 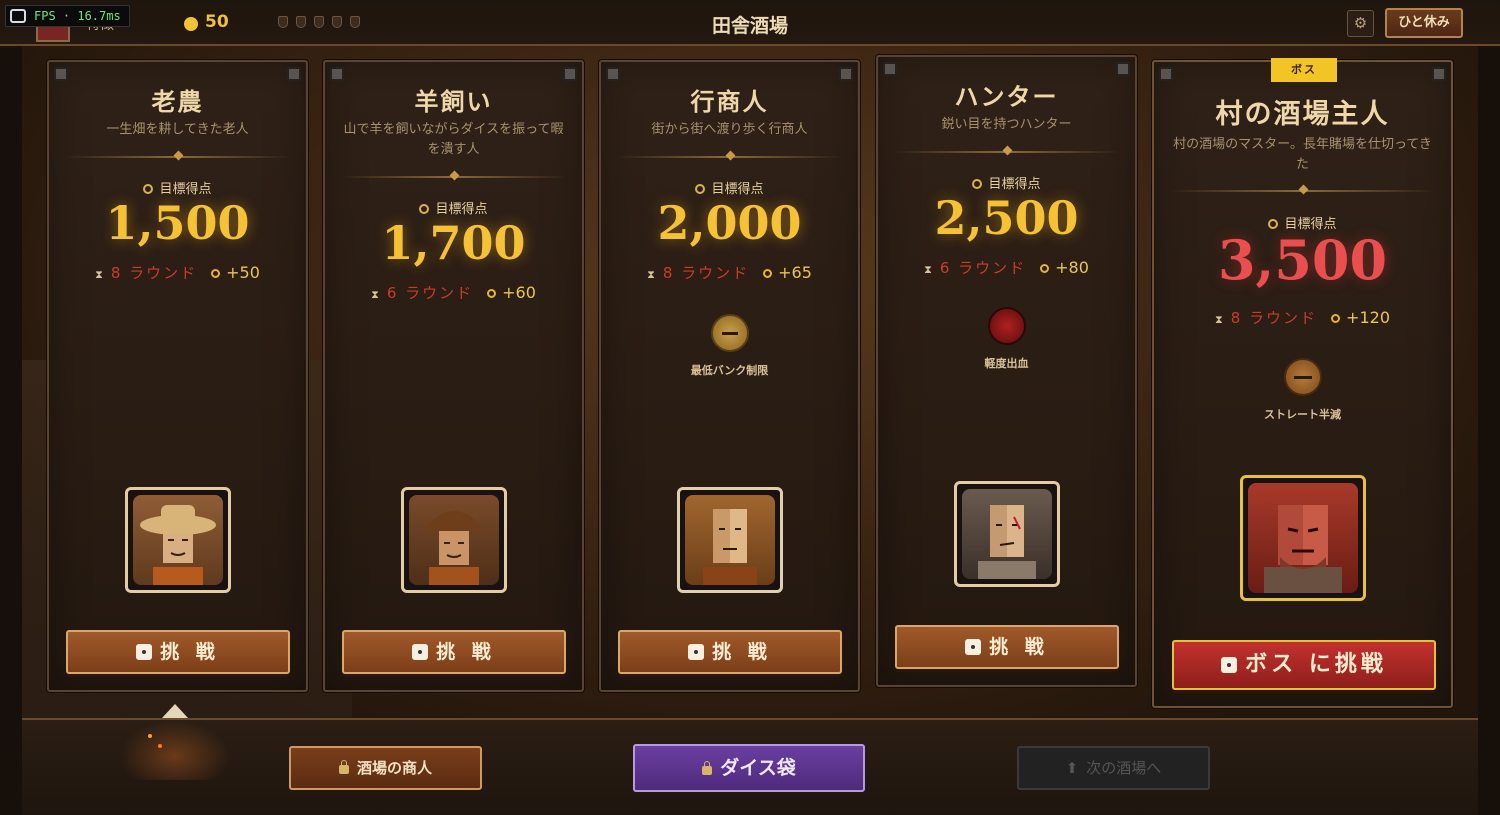 What do you see at coordinates (1302, 390) in the screenshot?
I see `modifier: ストレート半減` at bounding box center [1302, 390].